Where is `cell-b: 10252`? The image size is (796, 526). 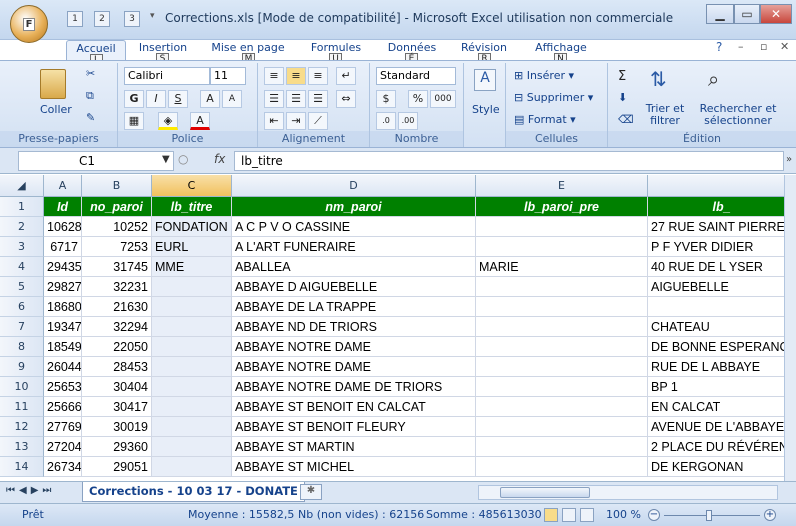 cell-b: 10252 is located at coordinates (117, 227).